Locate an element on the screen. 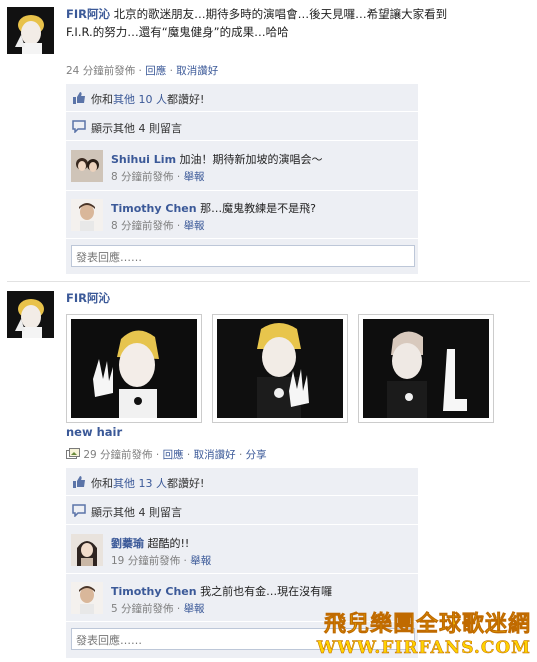  commenter-name: 劉蓁瑜 is located at coordinates (127, 543).